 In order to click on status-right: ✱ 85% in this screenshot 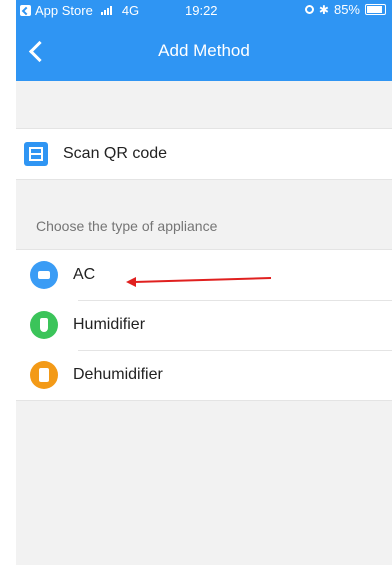, I will do `click(345, 9)`.